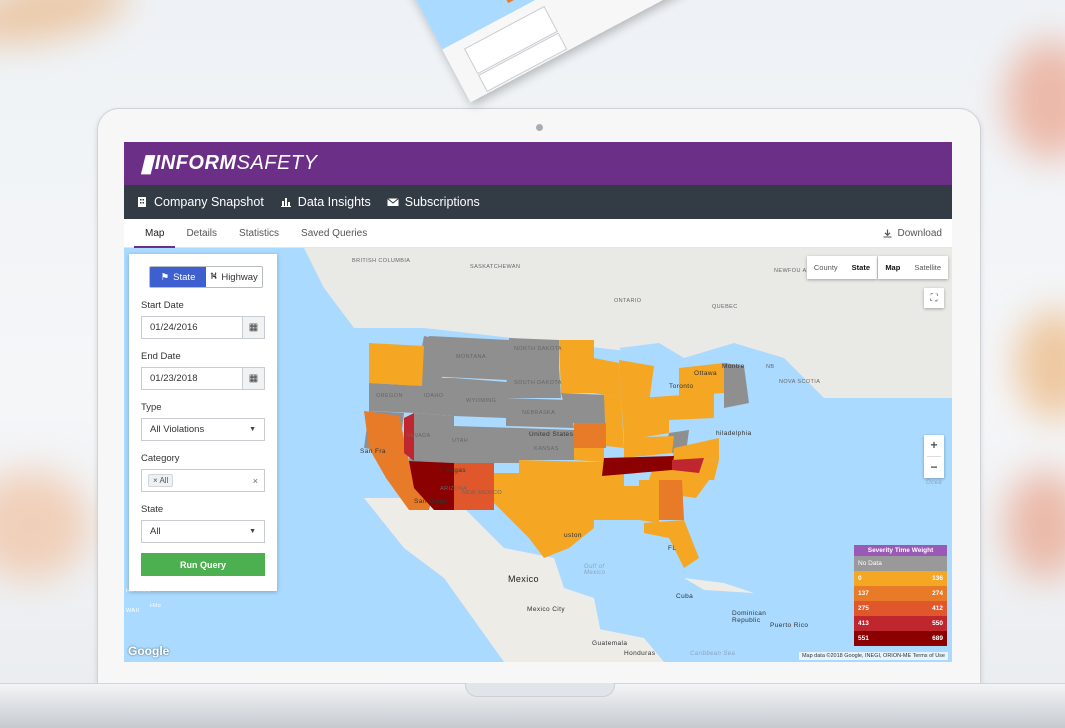 This screenshot has width=1065, height=728. What do you see at coordinates (654, 417) in the screenshot?
I see `state-ohio` at bounding box center [654, 417].